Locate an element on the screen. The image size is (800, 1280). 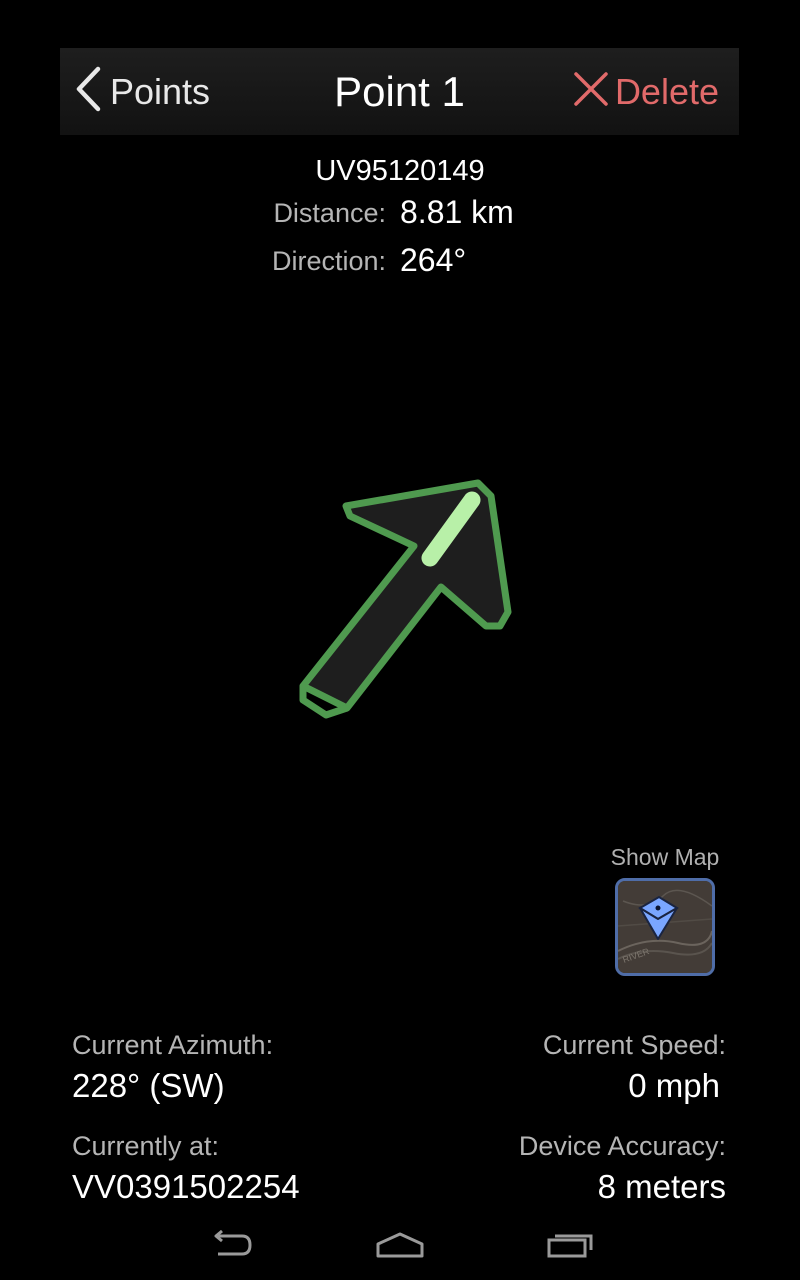
delete-label: Delete is located at coordinates (666, 91).